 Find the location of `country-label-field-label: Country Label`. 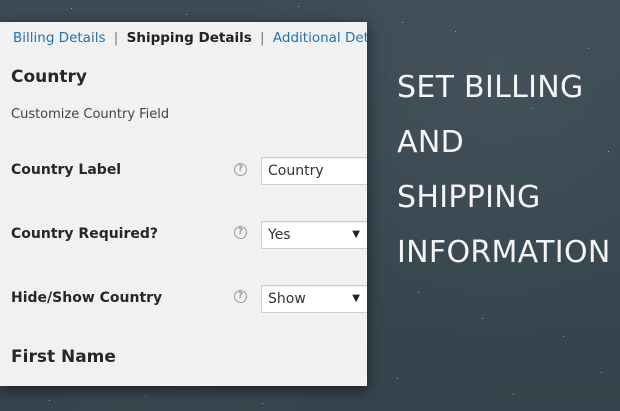

country-label-field-label: Country Label is located at coordinates (66, 170).